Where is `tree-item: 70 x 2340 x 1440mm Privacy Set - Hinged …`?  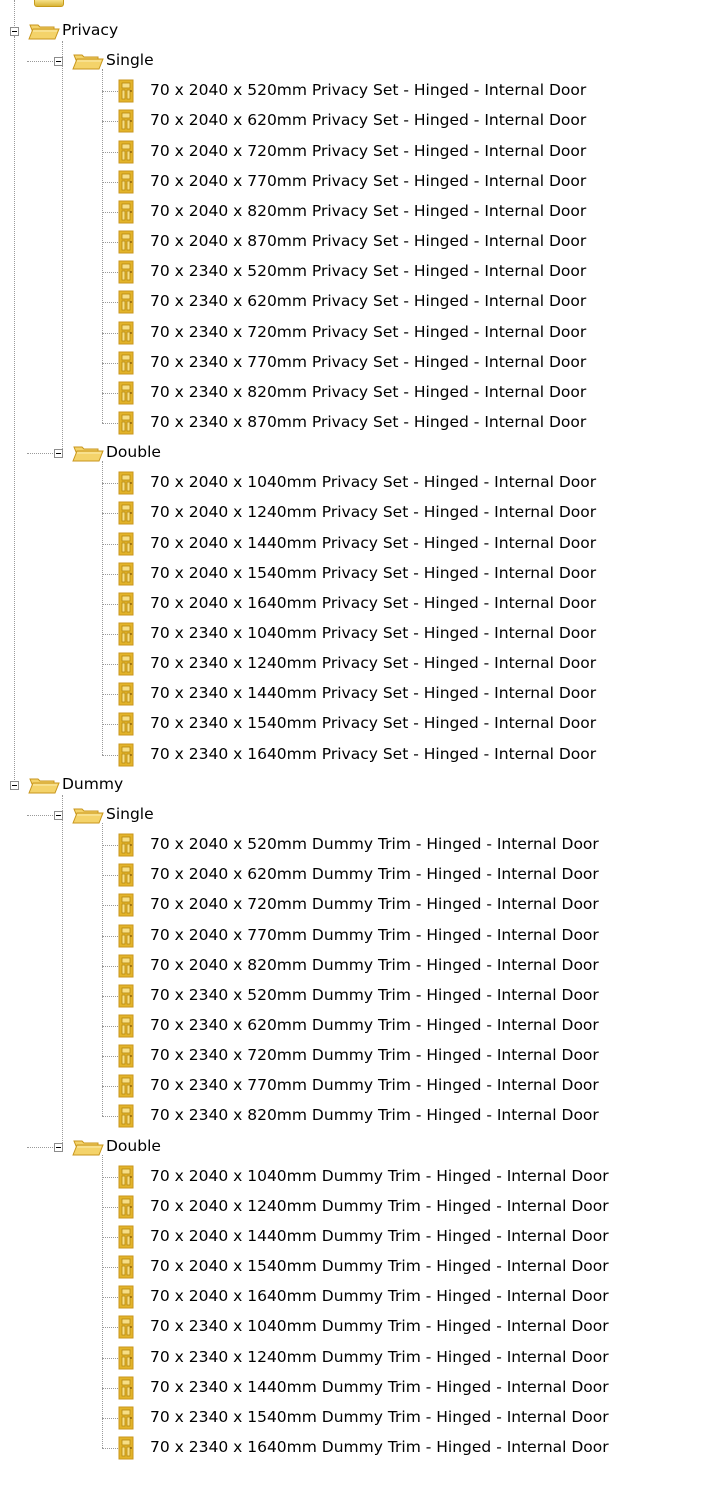 tree-item: 70 x 2340 x 1440mm Privacy Set - Hinged … is located at coordinates (373, 693).